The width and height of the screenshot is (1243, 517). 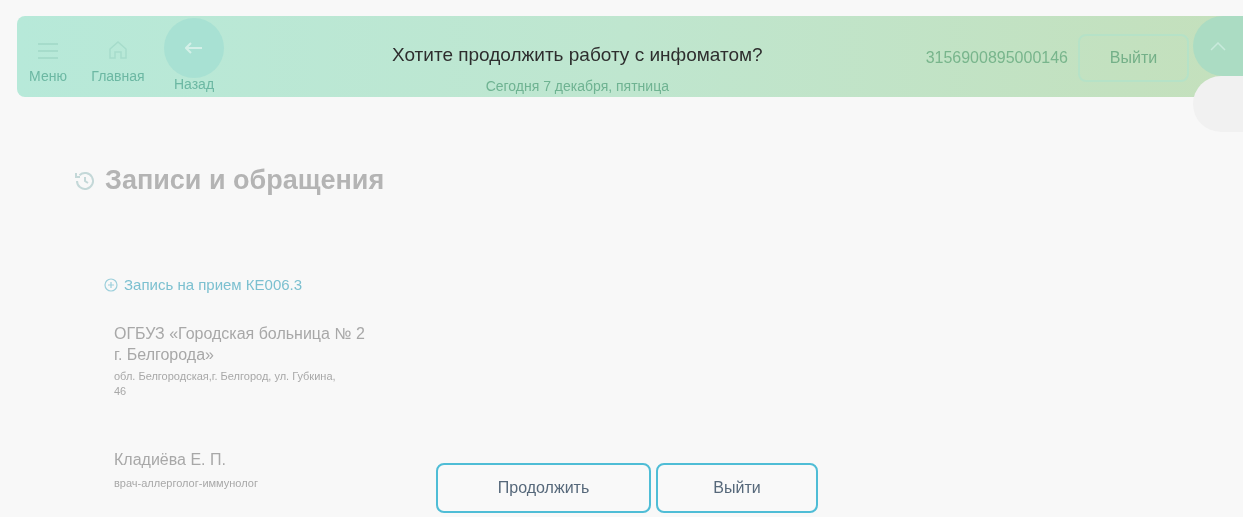 I want to click on home-label: Главная, so click(x=118, y=76).